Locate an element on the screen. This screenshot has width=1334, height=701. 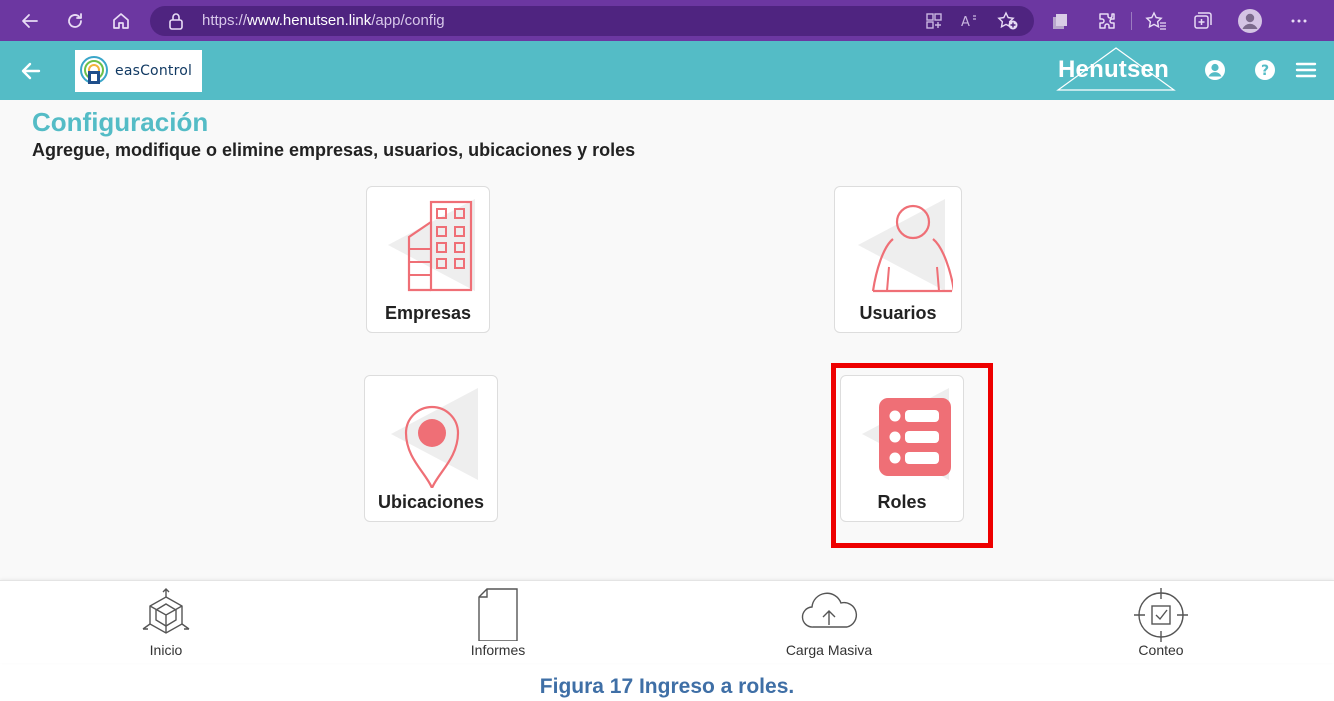
add-favorite-icon is located at coordinates (1008, 21).